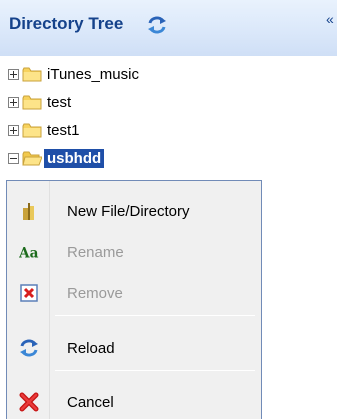 The width and height of the screenshot is (337, 420). I want to click on tree-node-label: test1, so click(63, 130).